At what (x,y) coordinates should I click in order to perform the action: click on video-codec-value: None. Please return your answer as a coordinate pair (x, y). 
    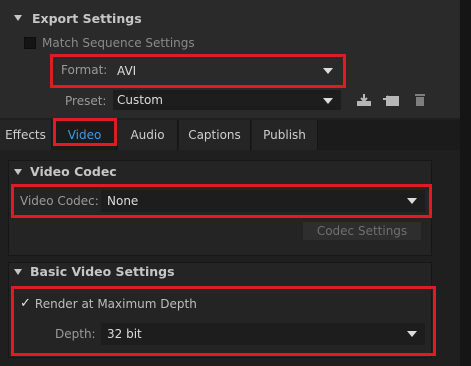
    Looking at the image, I should click on (123, 201).